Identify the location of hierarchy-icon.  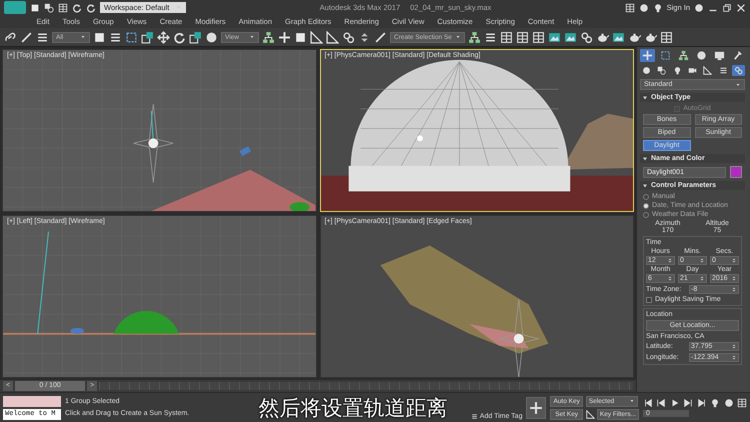
(683, 55).